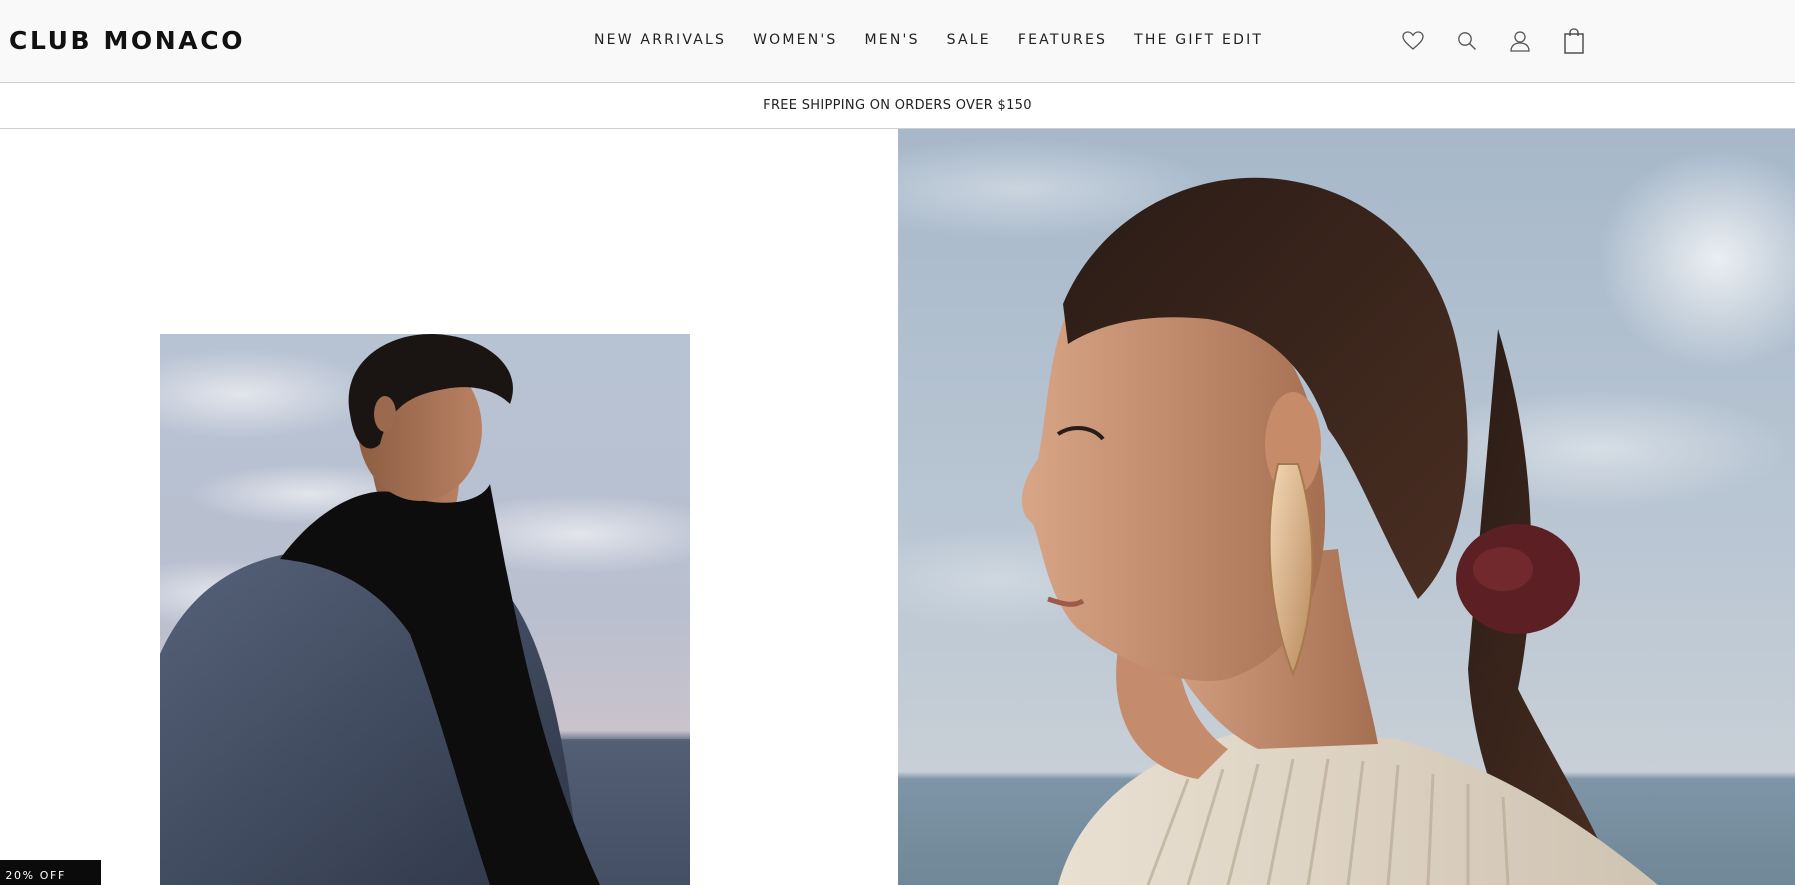 Image resolution: width=1795 pixels, height=885 pixels. I want to click on promo-text: FREE SHIPPING ON ORDERS OVER $150, so click(897, 105).